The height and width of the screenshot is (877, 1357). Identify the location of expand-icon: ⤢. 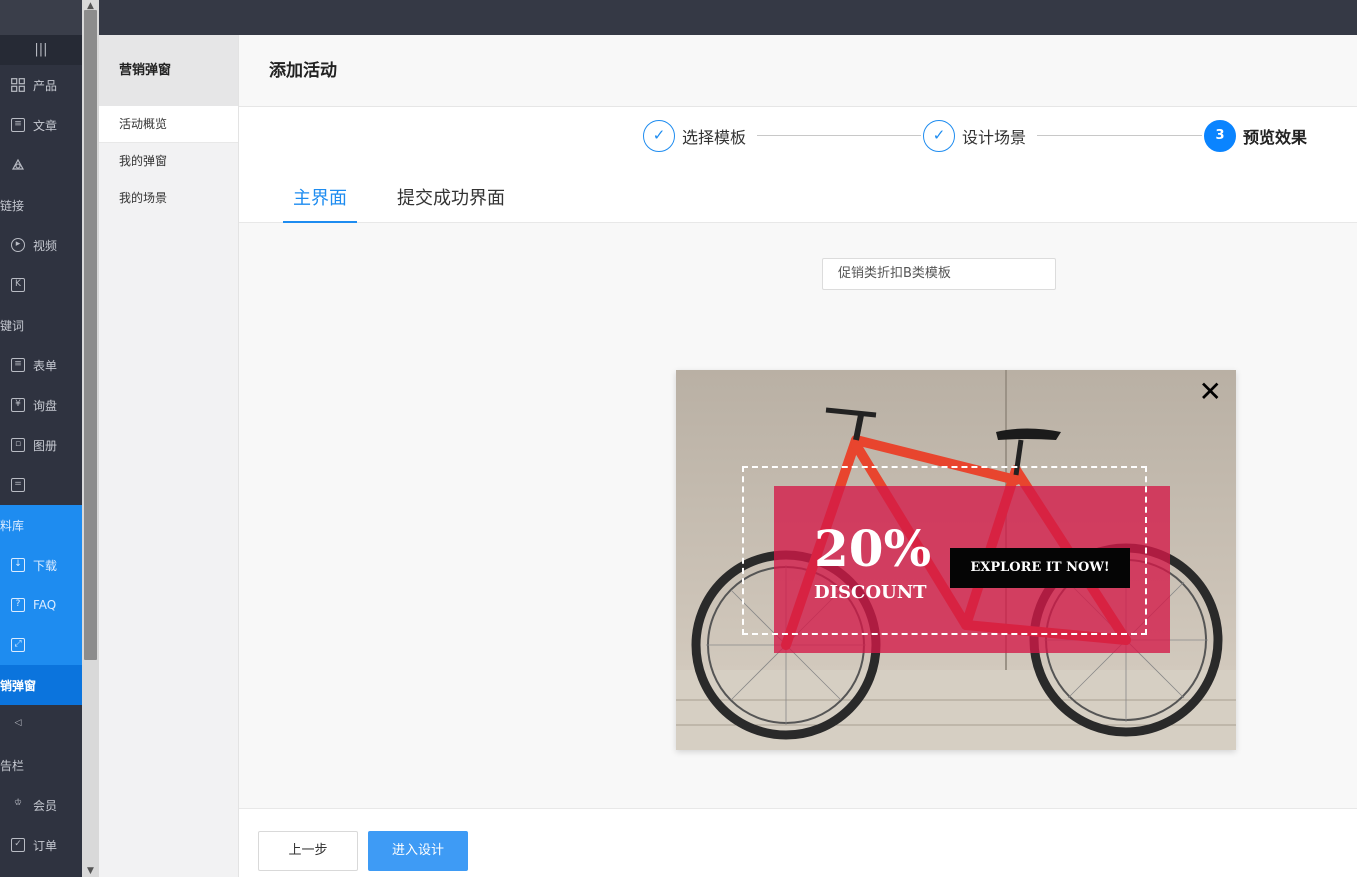
(18, 645).